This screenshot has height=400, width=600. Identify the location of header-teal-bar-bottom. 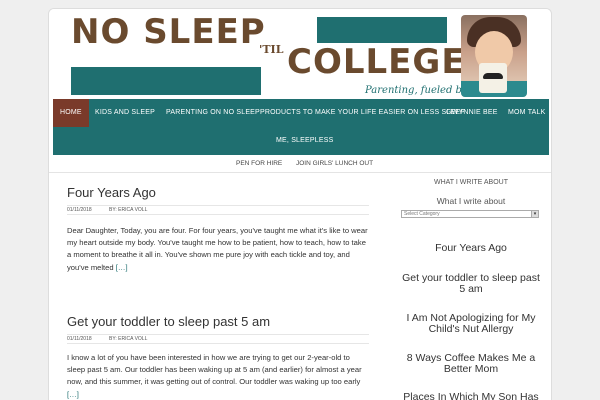
(166, 81).